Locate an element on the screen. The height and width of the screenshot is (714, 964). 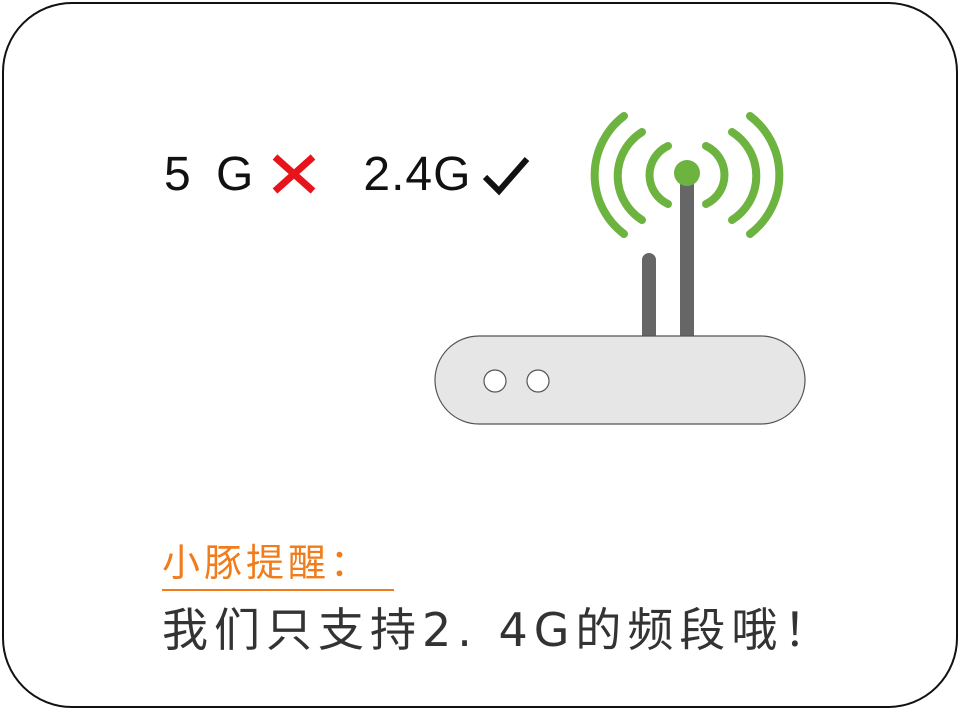
tip-title: 小豚提醒： is located at coordinates (278, 561).